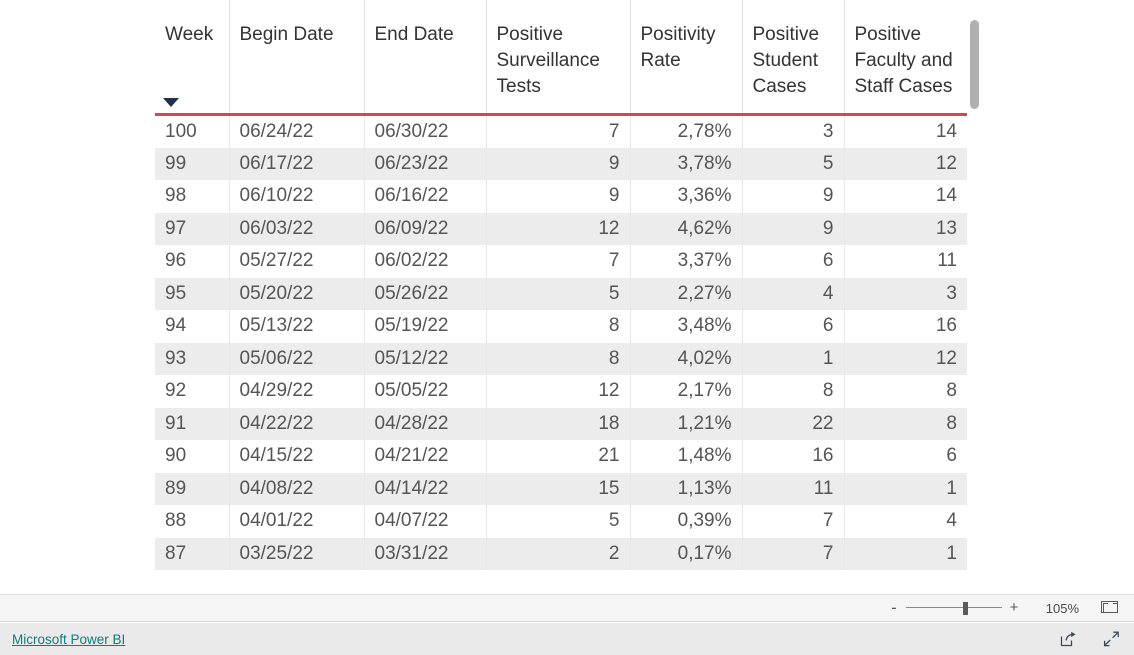 Image resolution: width=1134 pixels, height=655 pixels. I want to click on fullscreen-icon, so click(1111, 639).